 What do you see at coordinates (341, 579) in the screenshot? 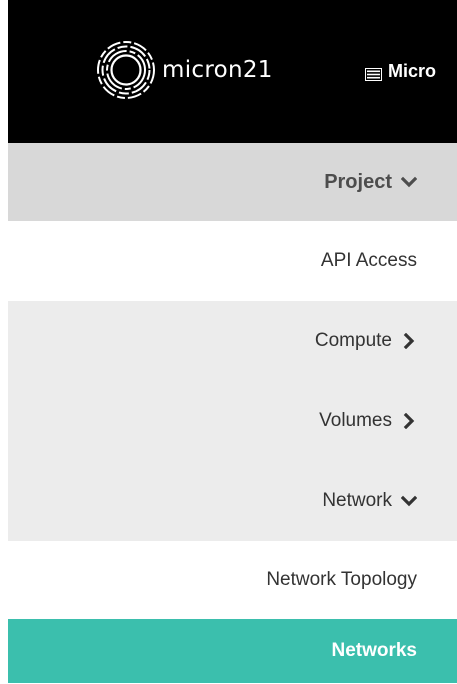
I see `sidebar-item-label: Network Topology` at bounding box center [341, 579].